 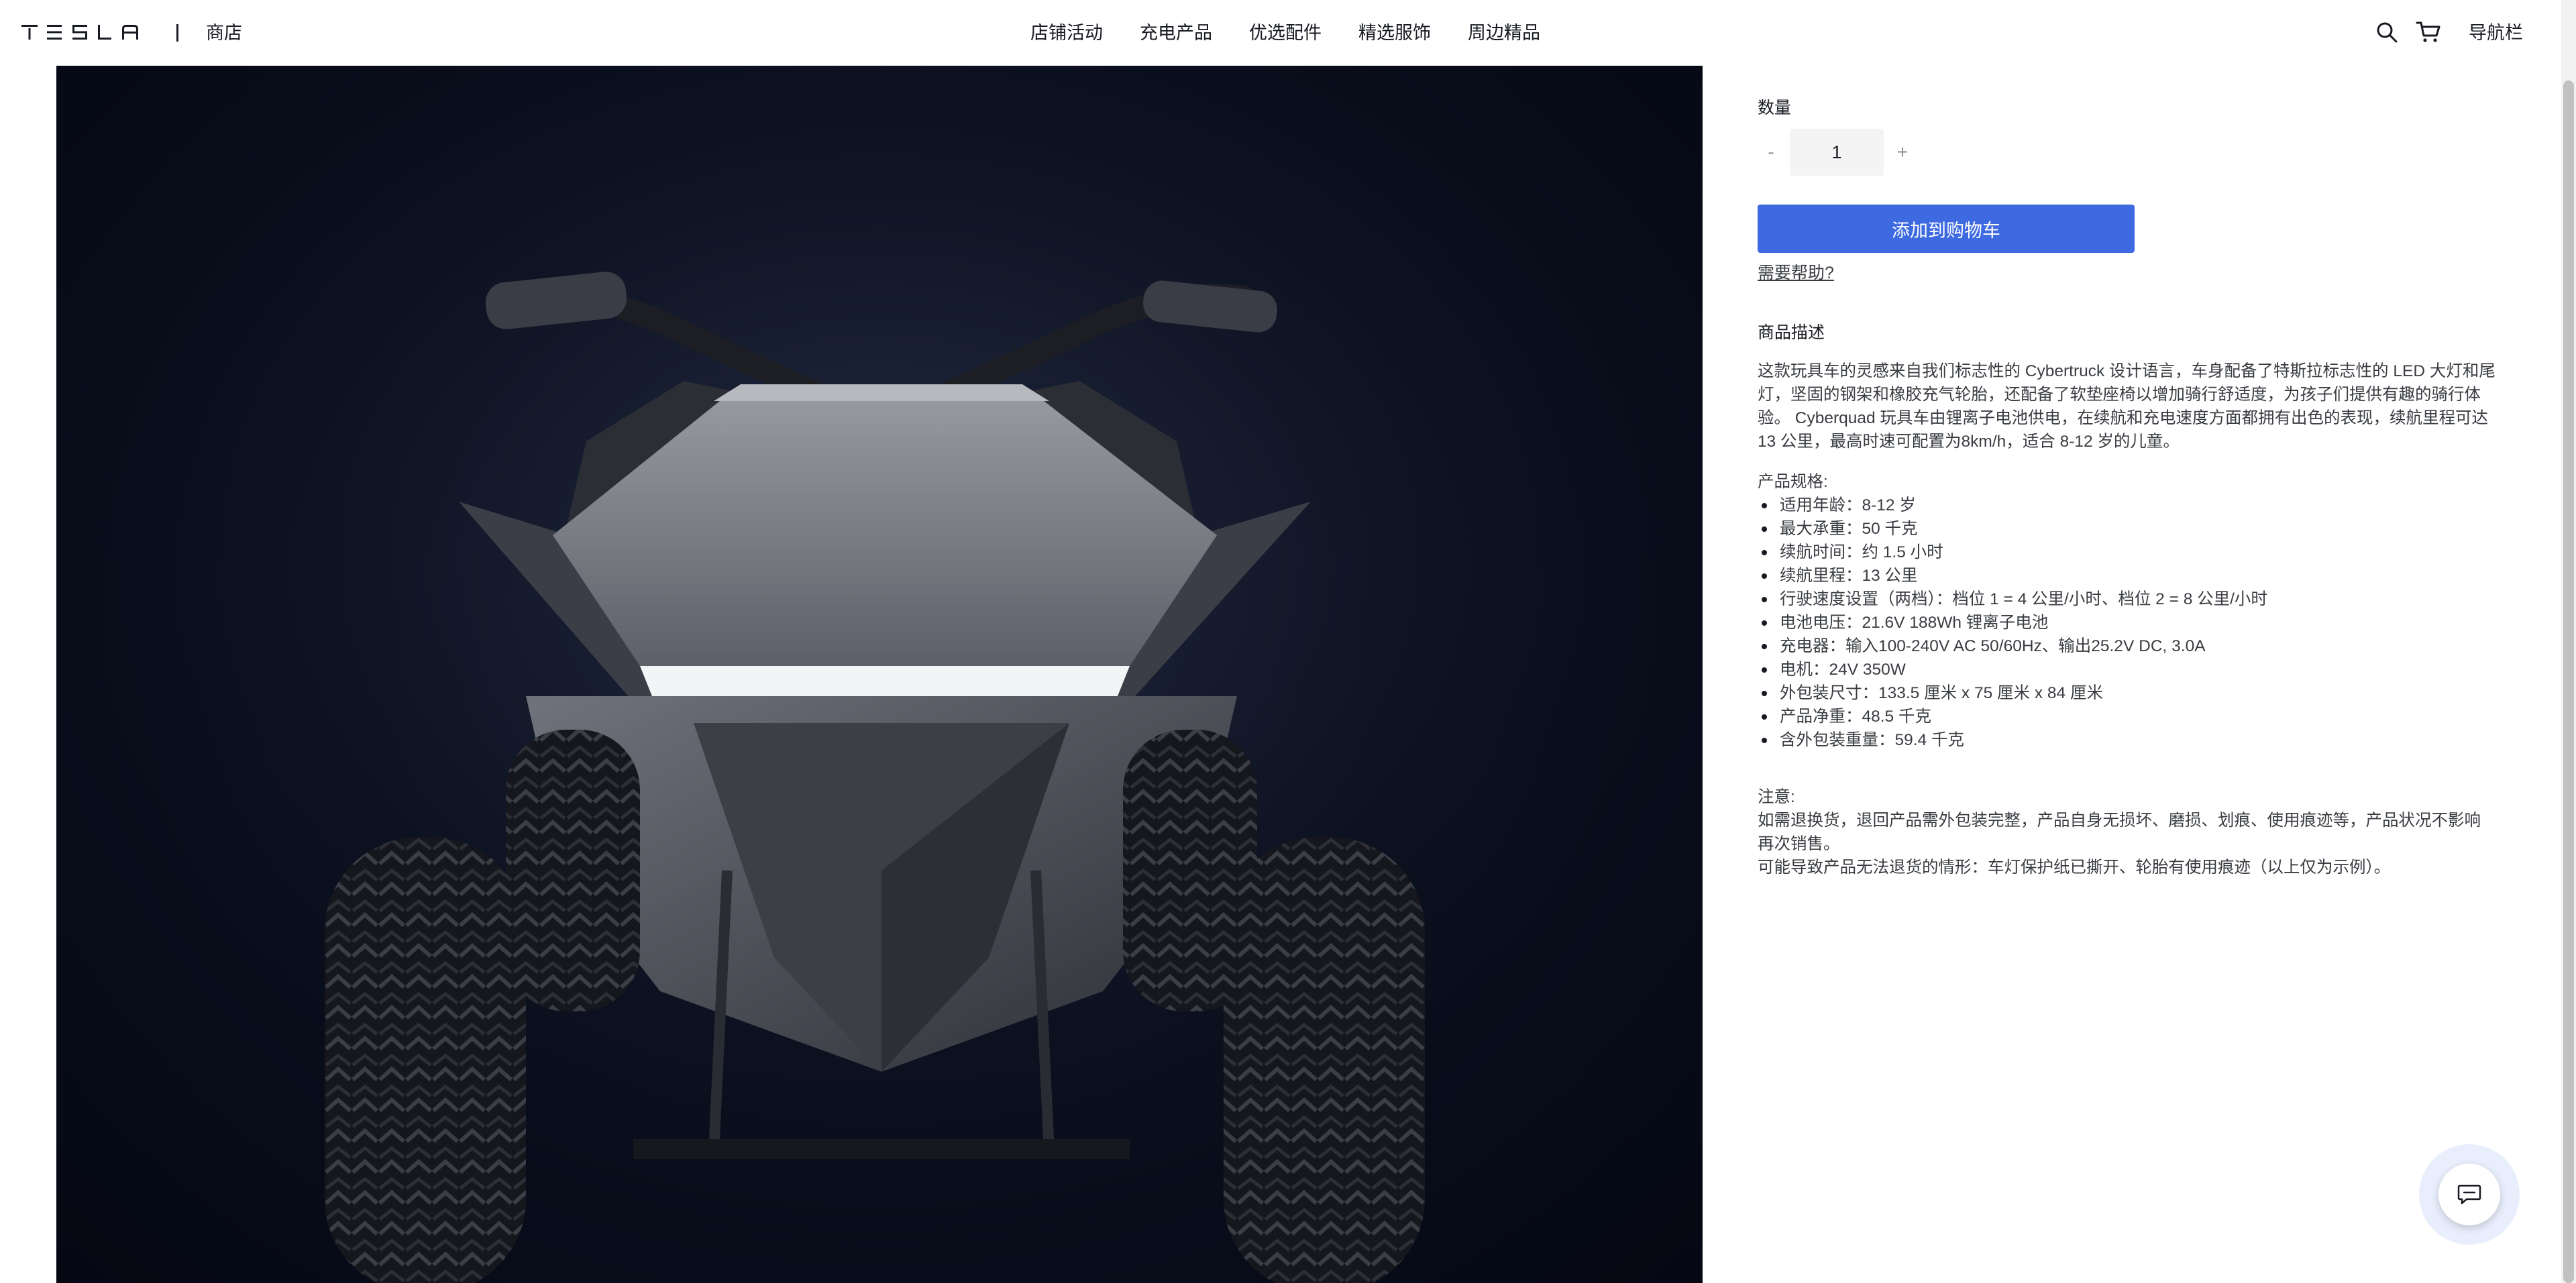 I want to click on add-to-cart-button: 添加到购物车, so click(x=1946, y=229).